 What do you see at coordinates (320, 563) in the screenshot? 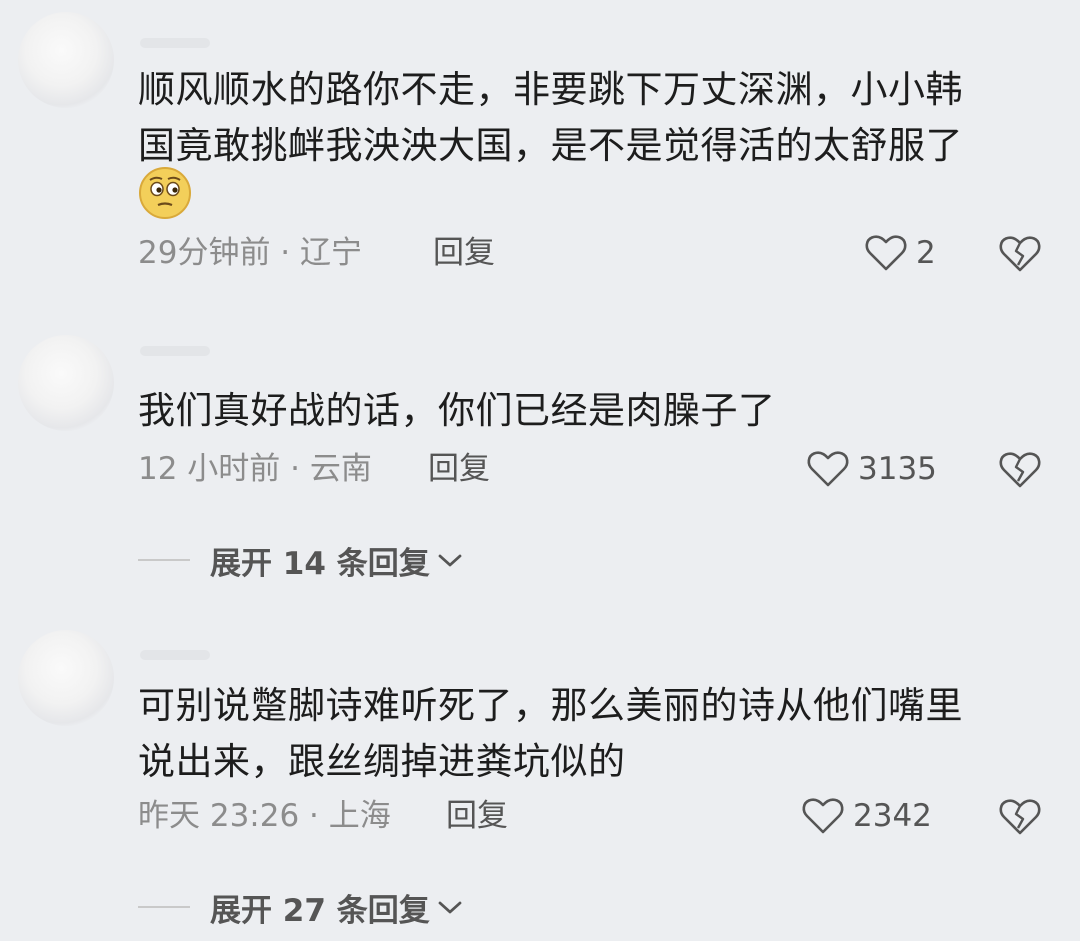
I see `expand-replies-label: 展开 14 条回复` at bounding box center [320, 563].